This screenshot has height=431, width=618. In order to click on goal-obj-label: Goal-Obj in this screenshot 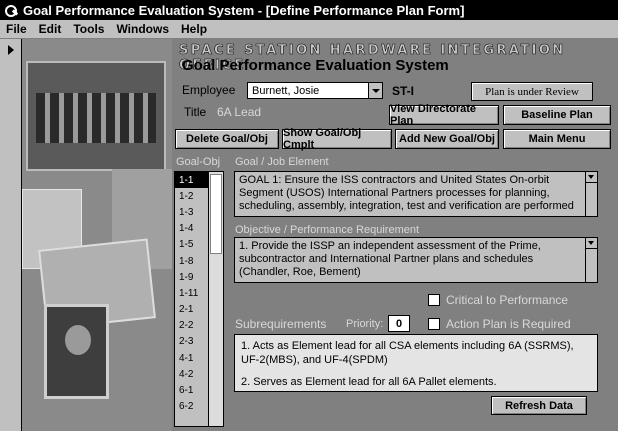, I will do `click(198, 162)`.